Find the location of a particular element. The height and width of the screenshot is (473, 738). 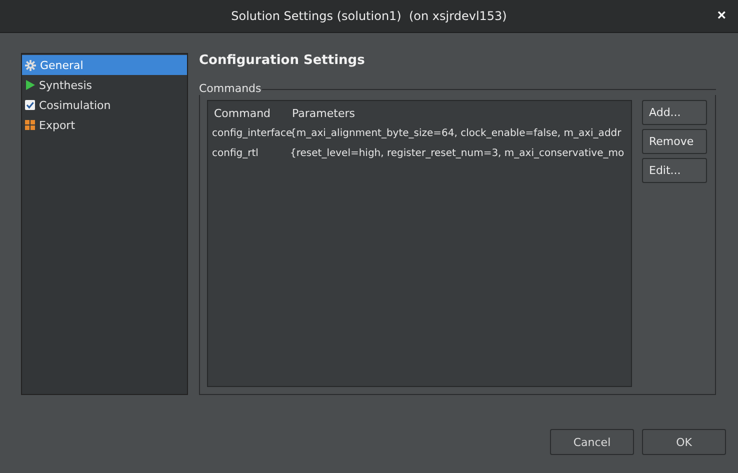

table-cell: {reset_level=high, register_reset_num=3, m_axi_conservative_mo is located at coordinates (457, 153).